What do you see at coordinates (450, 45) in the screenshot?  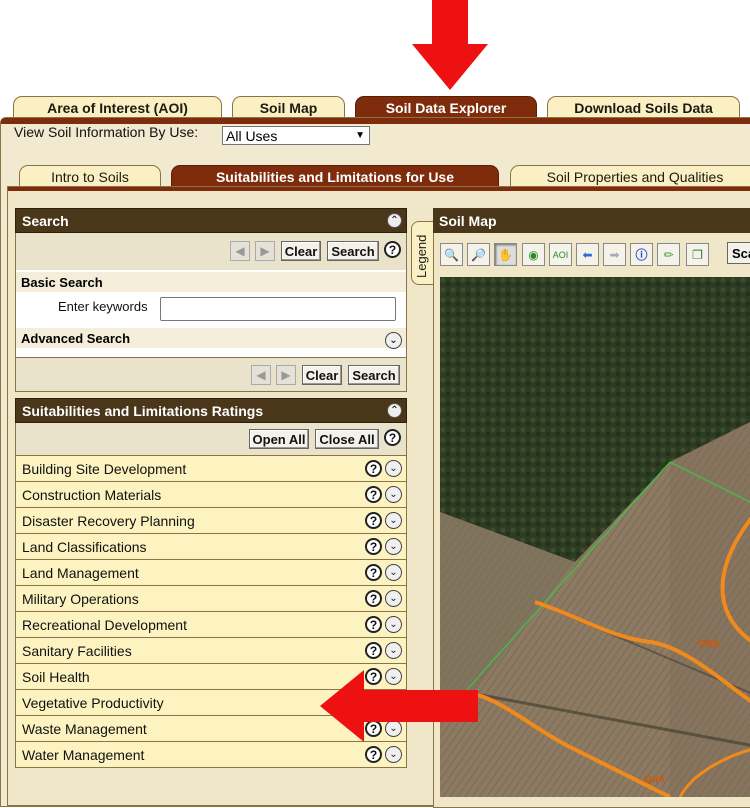 I see `red-arrow-down-icon` at bounding box center [450, 45].